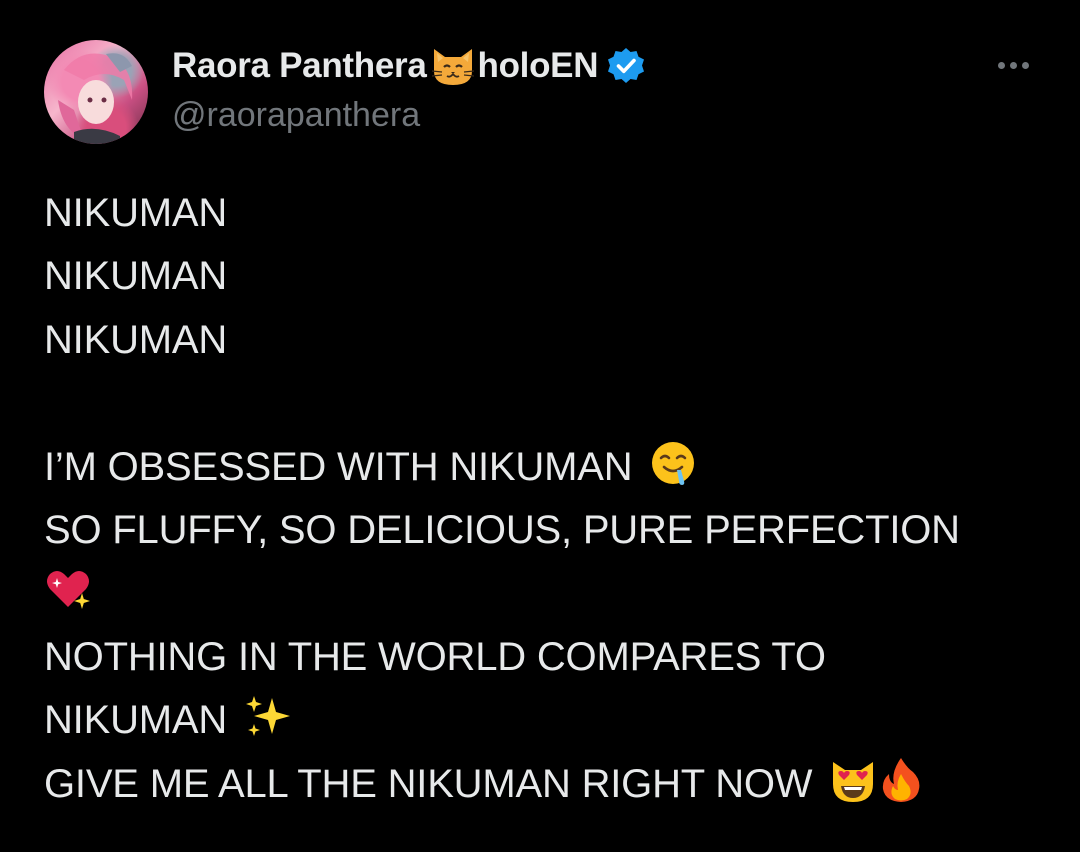 The image size is (1080, 852). I want to click on tweet-line: NOTHING IN THE WORLD COMPARES TO, so click(435, 656).